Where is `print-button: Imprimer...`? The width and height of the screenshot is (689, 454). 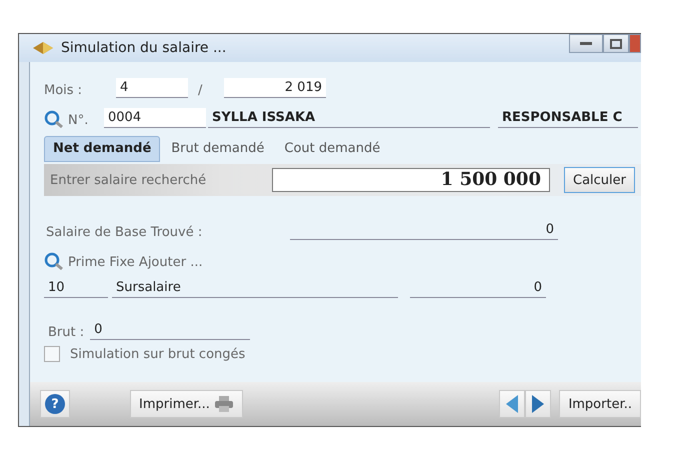 print-button: Imprimer... is located at coordinates (186, 404).